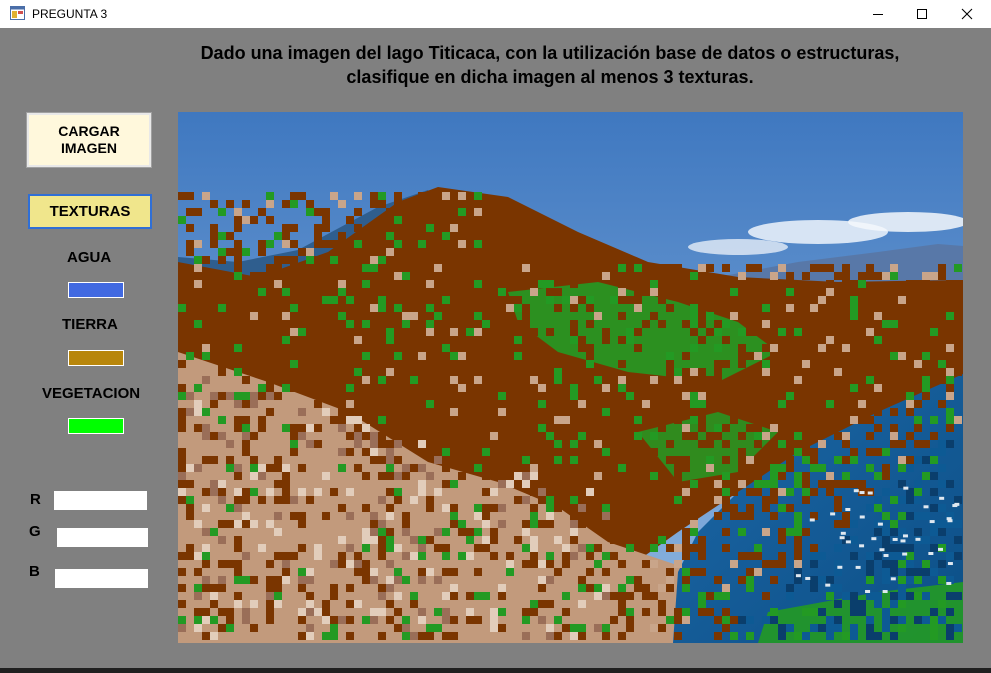  Describe the element at coordinates (102, 537) in the screenshot. I see `g-value-field` at that location.